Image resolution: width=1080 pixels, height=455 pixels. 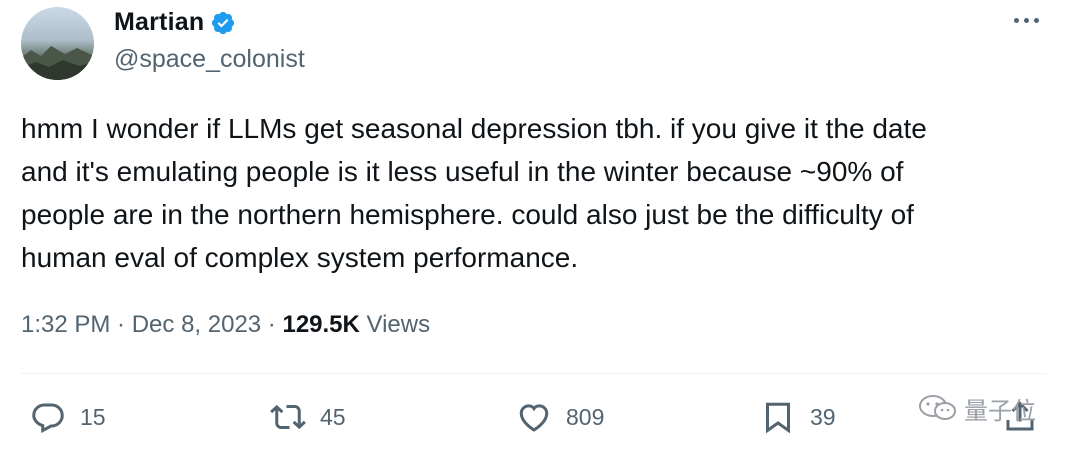 I want to click on retweet-count: 45, so click(x=333, y=416).